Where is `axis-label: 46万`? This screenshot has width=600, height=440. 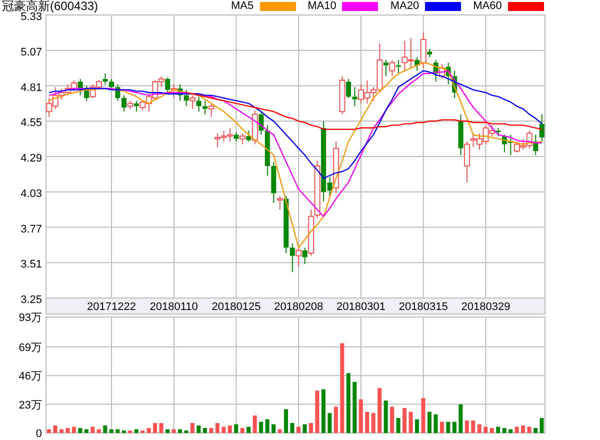
axis-label: 46万 is located at coordinates (30, 376).